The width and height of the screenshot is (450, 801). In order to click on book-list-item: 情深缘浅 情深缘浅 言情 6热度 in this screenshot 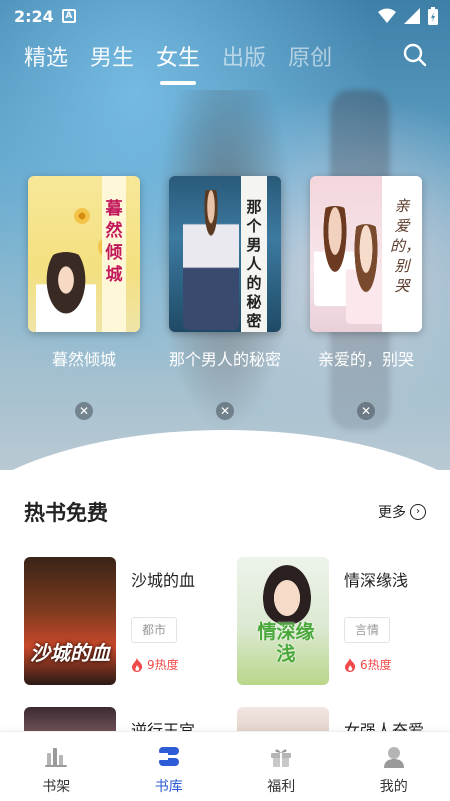, I will do `click(337, 621)`.